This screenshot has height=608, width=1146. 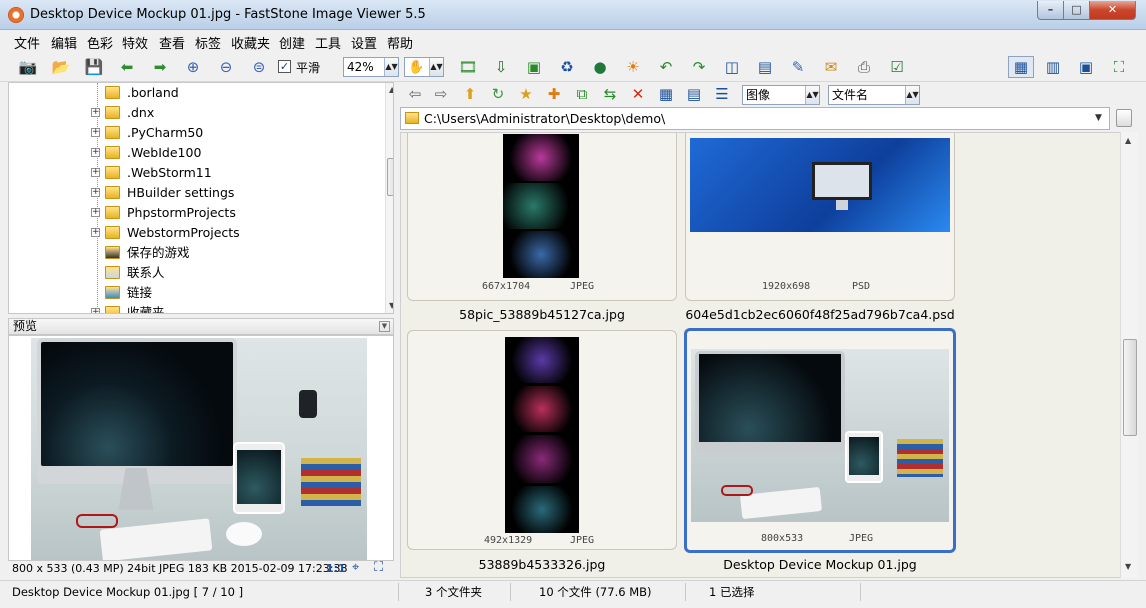 What do you see at coordinates (226, 67) in the screenshot?
I see `zoom-out-icon: ⊖` at bounding box center [226, 67].